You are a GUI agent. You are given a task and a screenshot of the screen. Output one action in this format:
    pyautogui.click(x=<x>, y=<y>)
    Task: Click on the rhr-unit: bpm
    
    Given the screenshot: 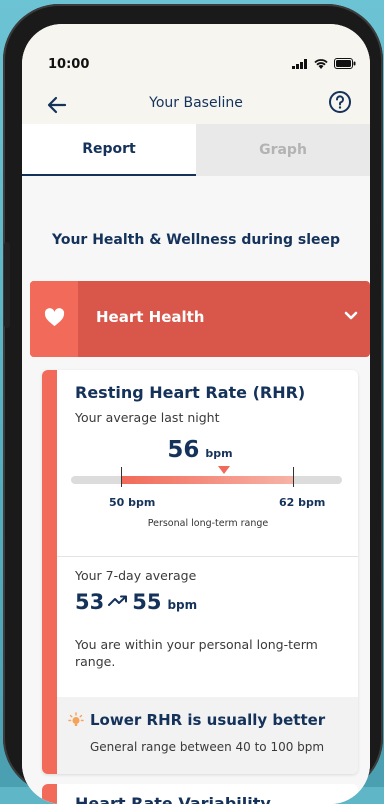 What is the action you would take?
    pyautogui.click(x=219, y=453)
    